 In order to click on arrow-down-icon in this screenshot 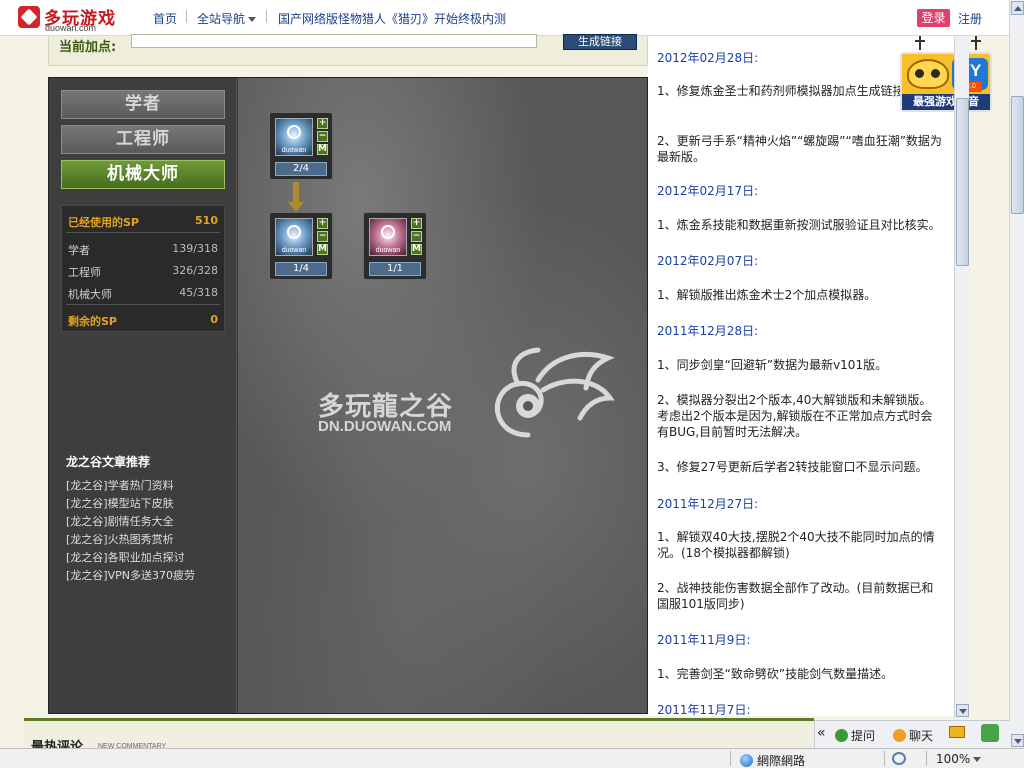, I will do `click(296, 197)`.